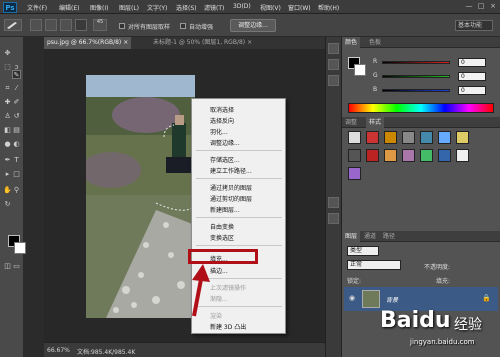  Describe the element at coordinates (129, 7) in the screenshot. I see `menu-layer: 图层(L)` at that location.